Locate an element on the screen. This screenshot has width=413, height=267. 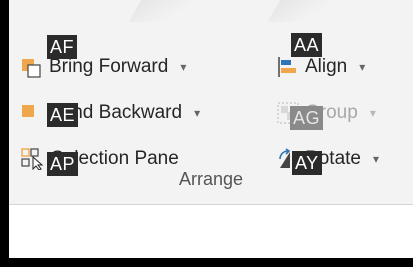
keytip-bring-forward: AF is located at coordinates (62, 47).